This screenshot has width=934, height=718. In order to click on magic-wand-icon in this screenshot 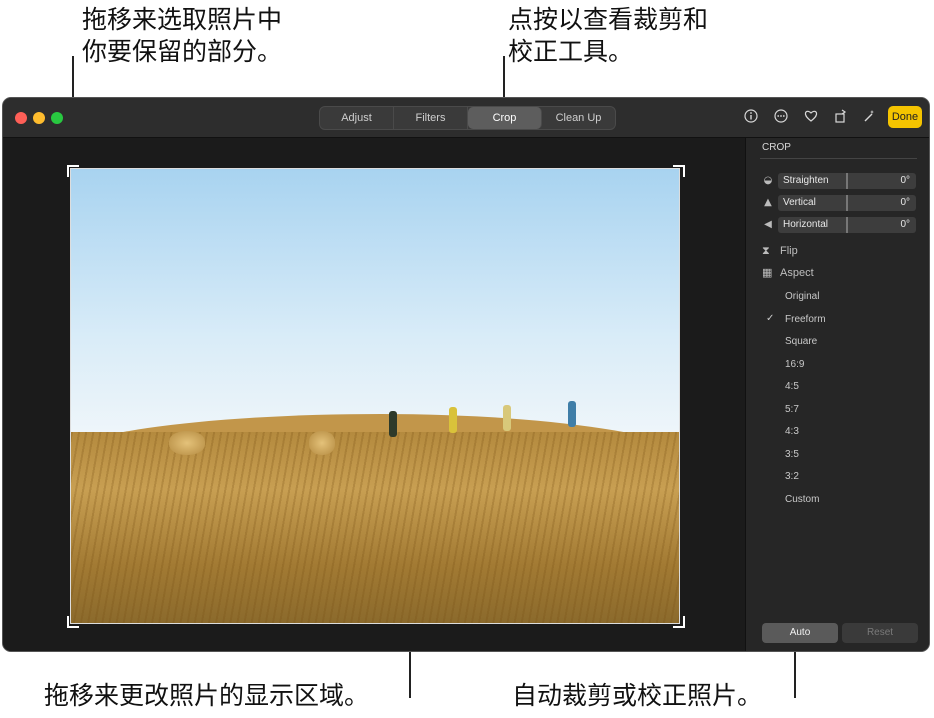, I will do `click(869, 117)`.